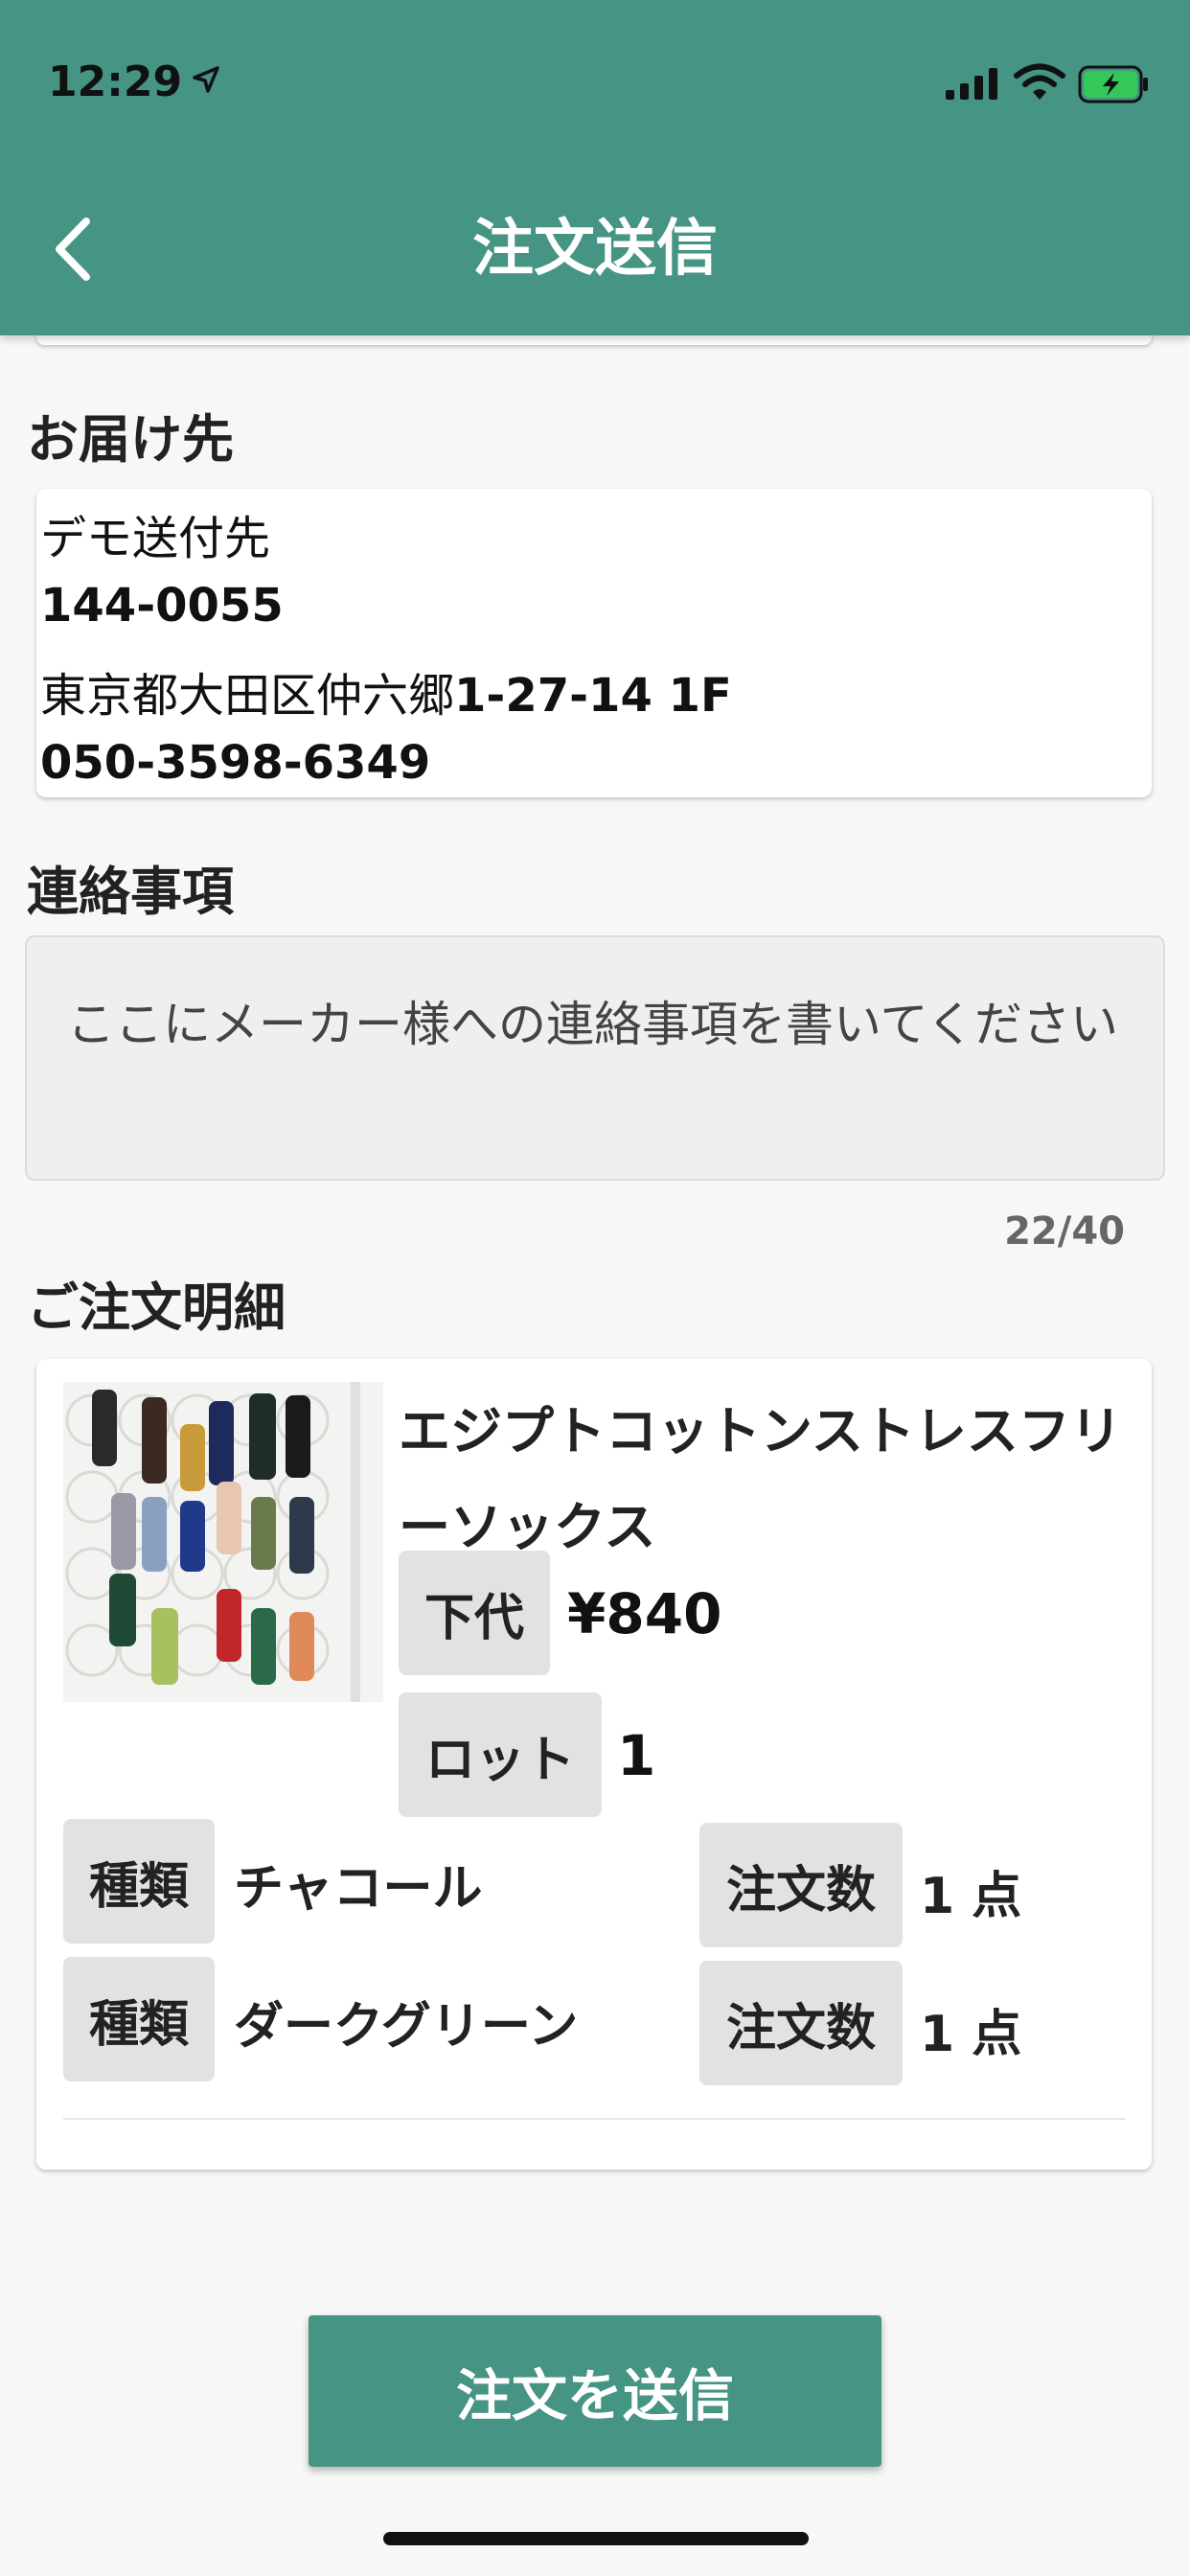 The height and width of the screenshot is (2576, 1190). What do you see at coordinates (406, 2027) in the screenshot?
I see `variant-type-value: ダークグリーン` at bounding box center [406, 2027].